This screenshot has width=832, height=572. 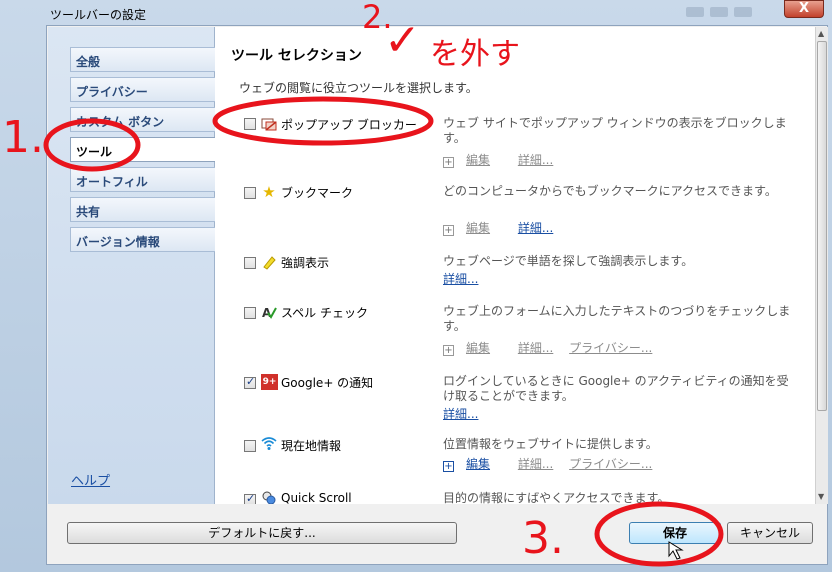 I want to click on tools-tab-circle, so click(x=92, y=145).